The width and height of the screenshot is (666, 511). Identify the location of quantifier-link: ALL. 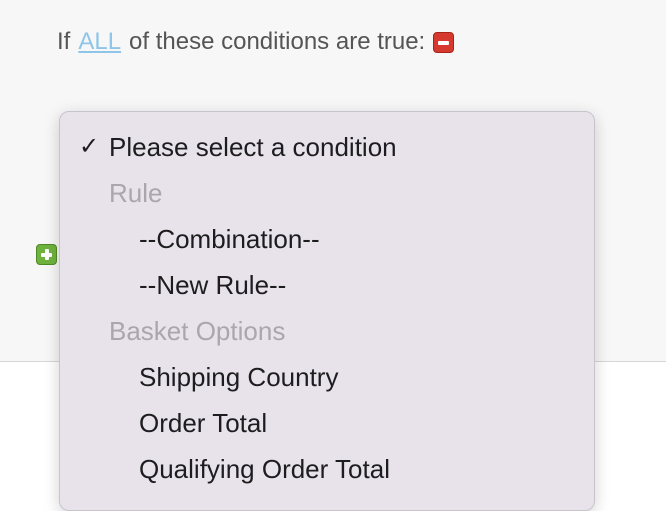
(99, 42).